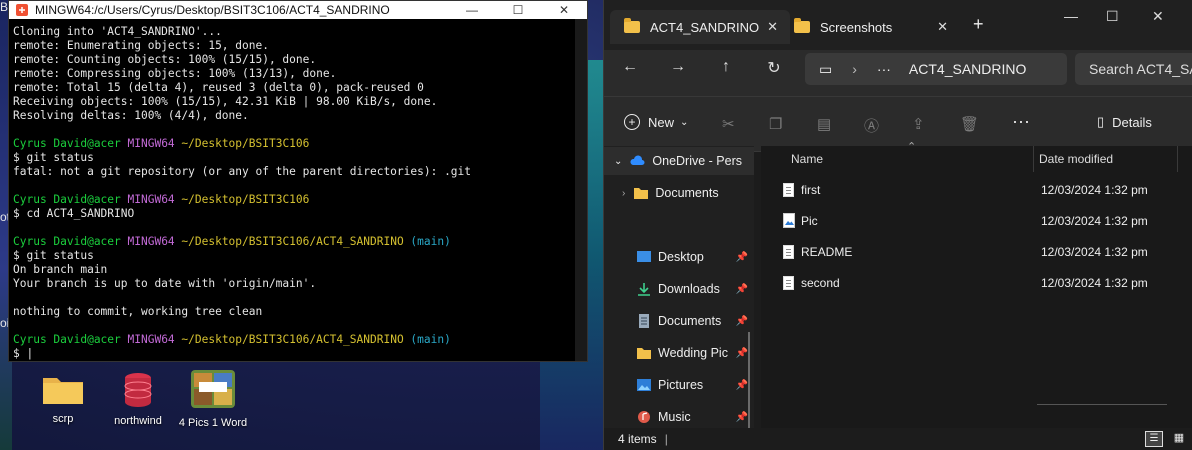 This screenshot has width=1192, height=450. I want to click on plus-icon: +, so click(632, 122).